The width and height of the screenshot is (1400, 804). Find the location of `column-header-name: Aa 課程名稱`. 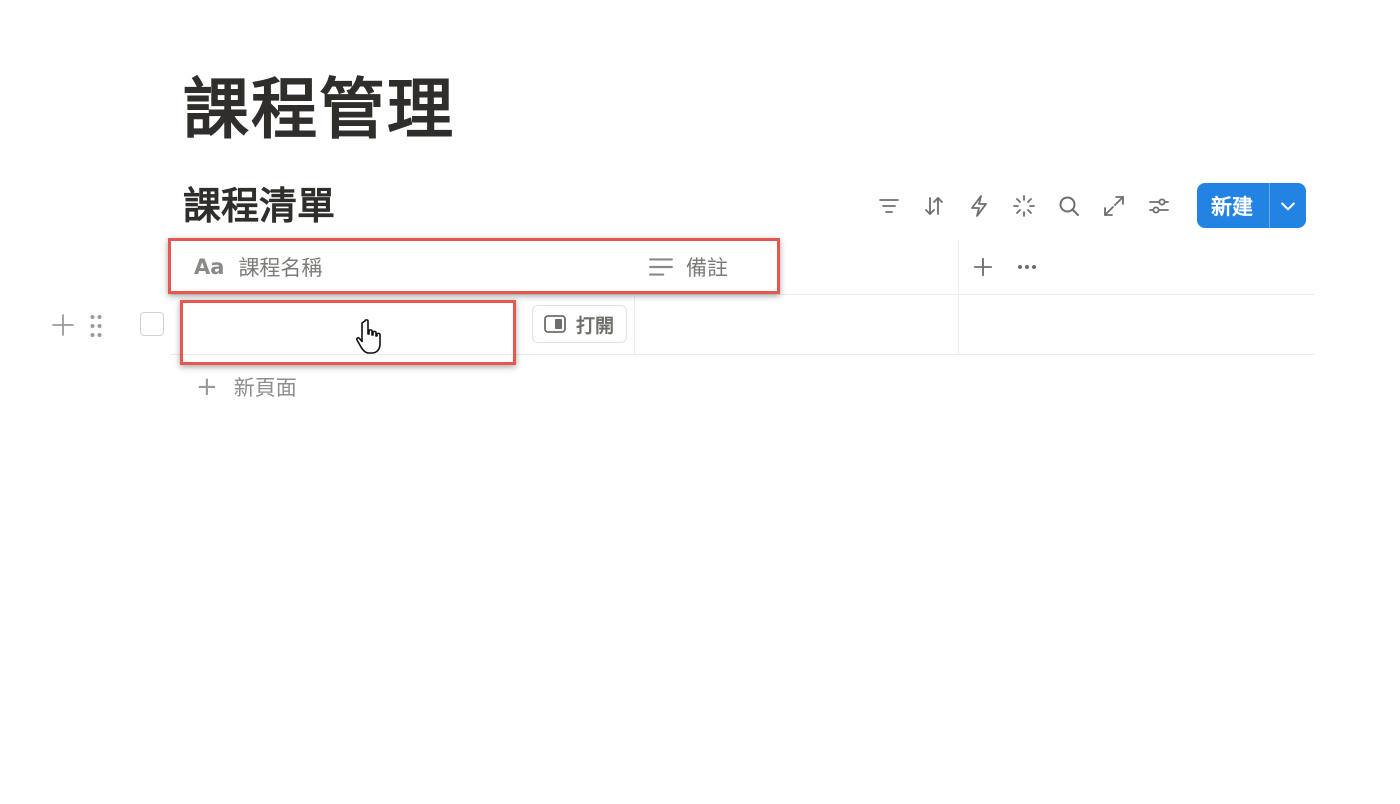

column-header-name: Aa 課程名稱 is located at coordinates (258, 267).